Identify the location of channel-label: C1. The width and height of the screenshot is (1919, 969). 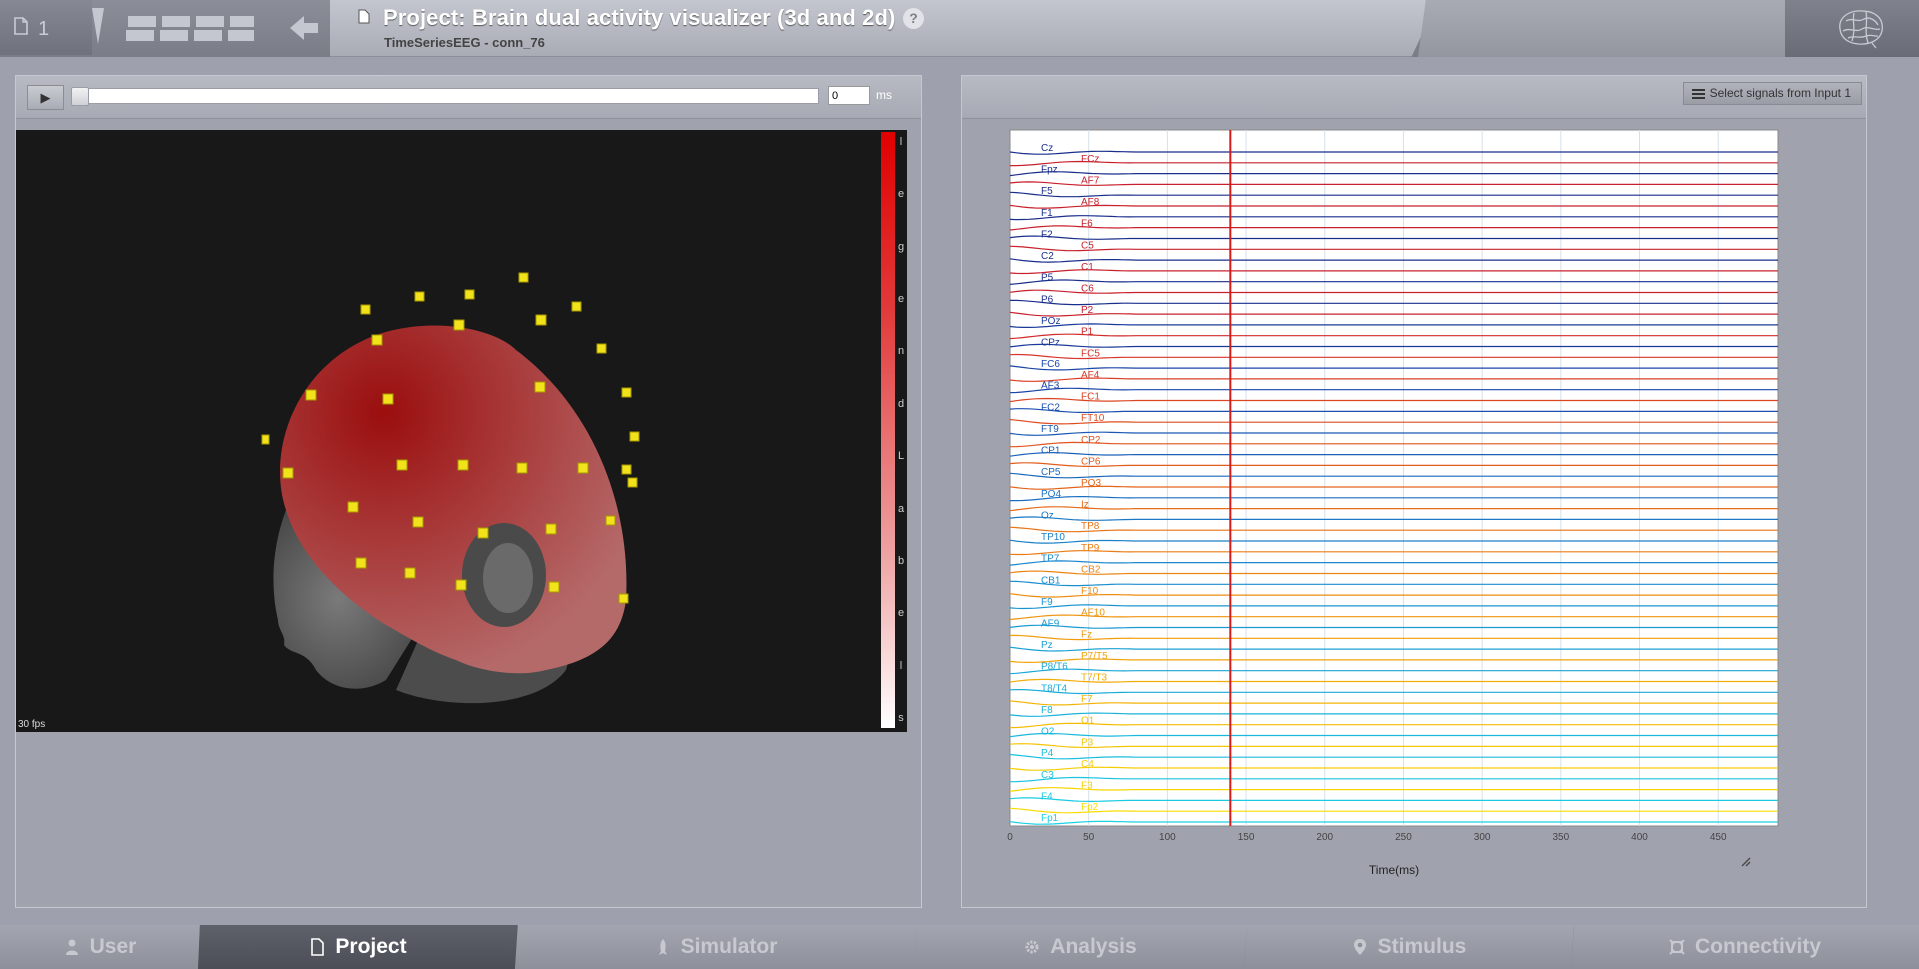
(1087, 267).